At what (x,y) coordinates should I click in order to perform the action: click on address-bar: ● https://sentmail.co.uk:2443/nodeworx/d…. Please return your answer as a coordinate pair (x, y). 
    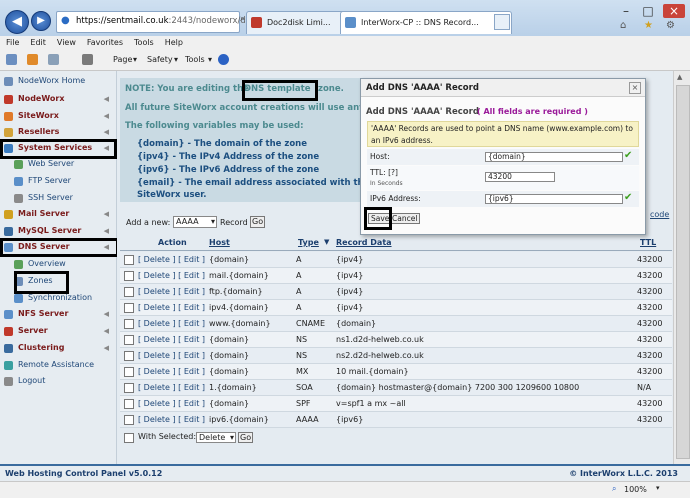
    Looking at the image, I should click on (157, 22).